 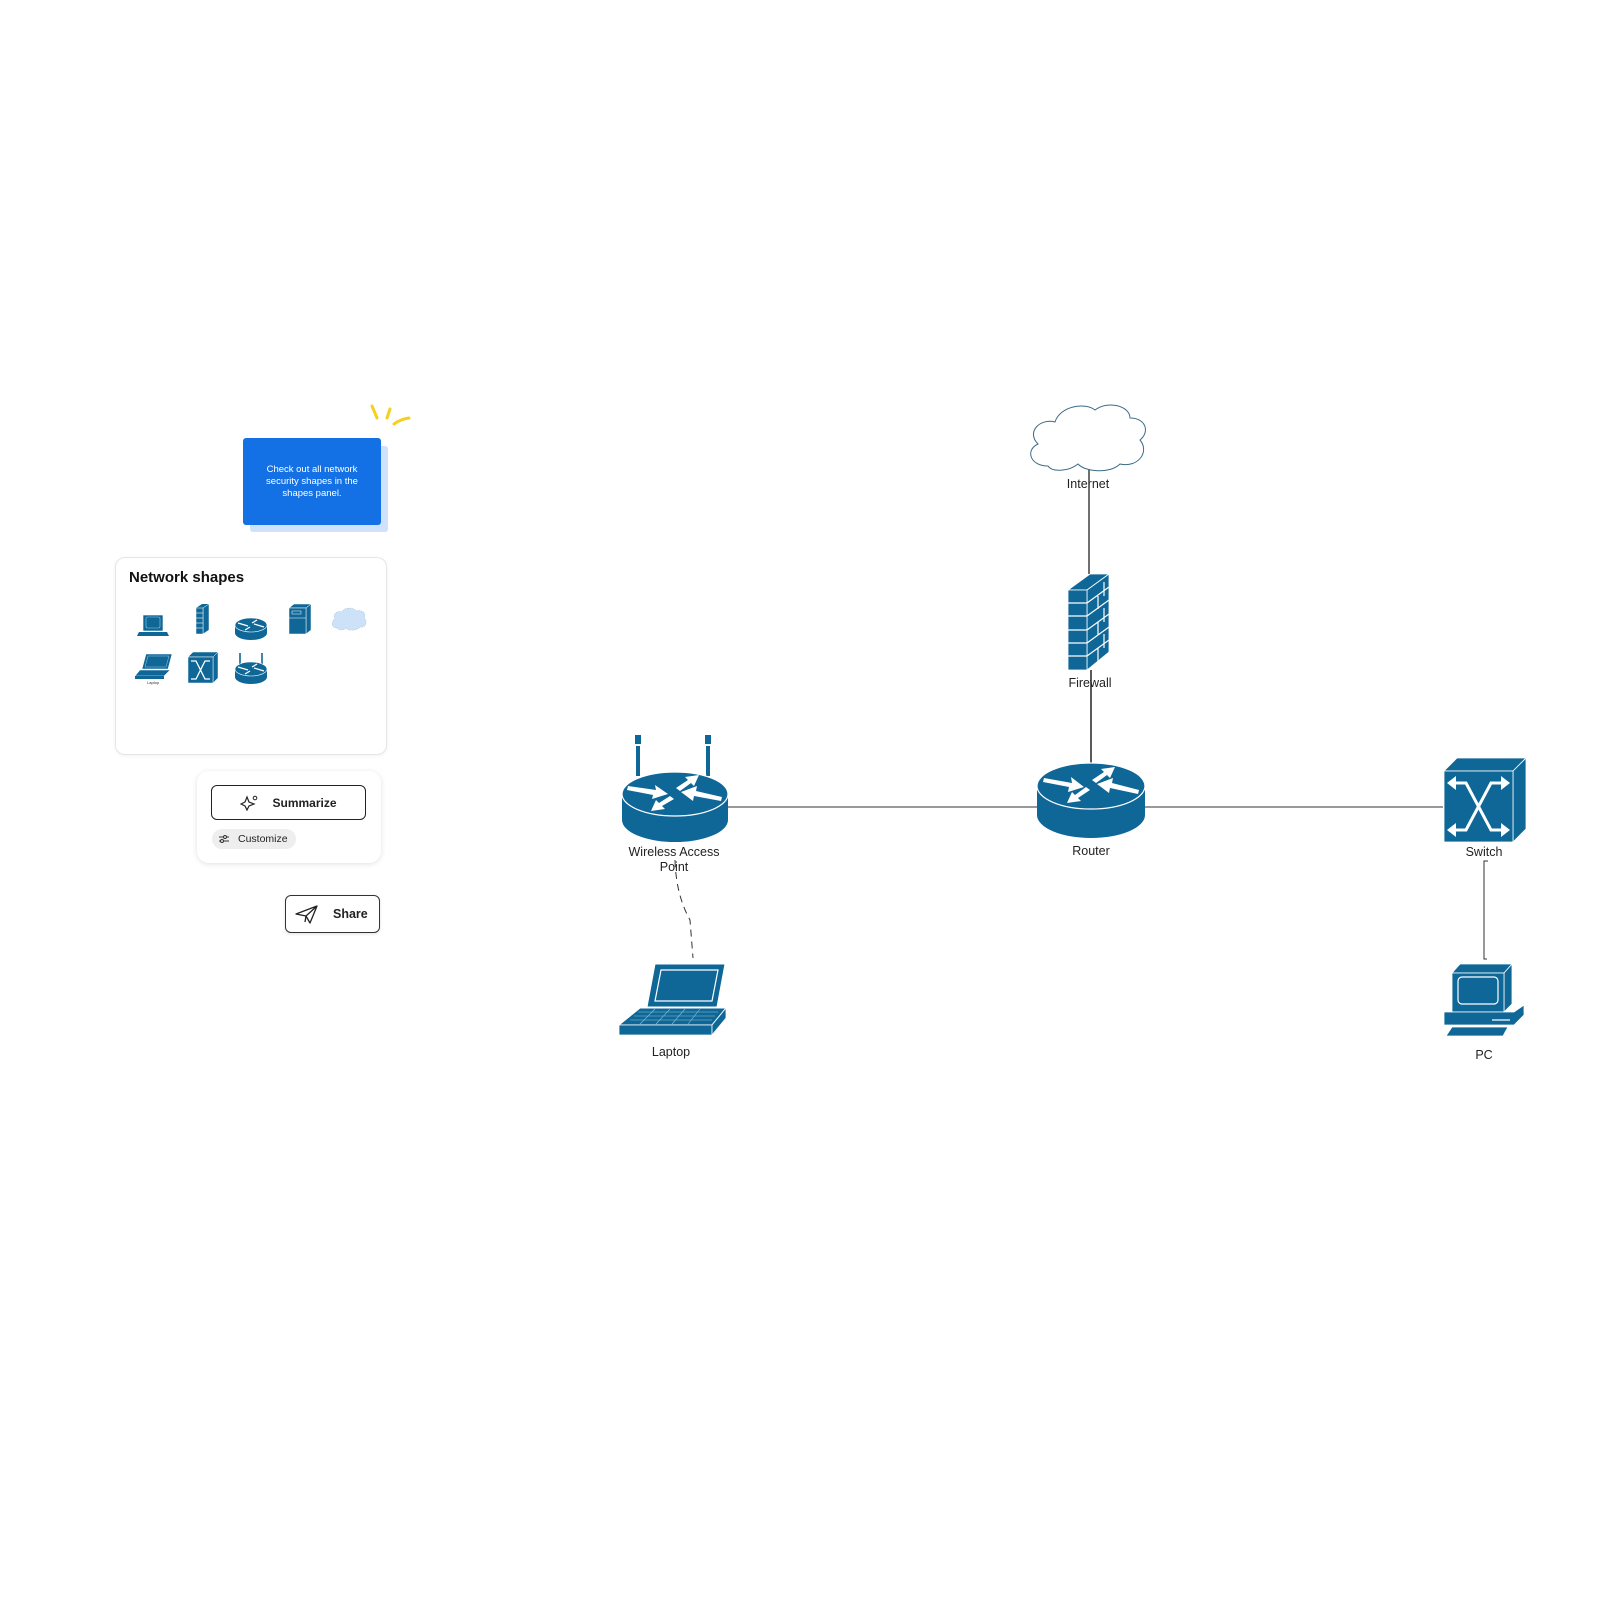 What do you see at coordinates (304, 802) in the screenshot?
I see `summarize-label: Summarize` at bounding box center [304, 802].